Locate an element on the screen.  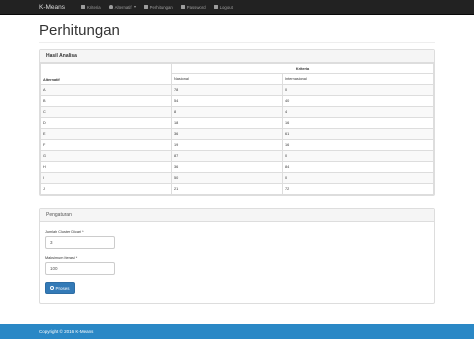
max-iteration-input: 100 is located at coordinates (80, 268).